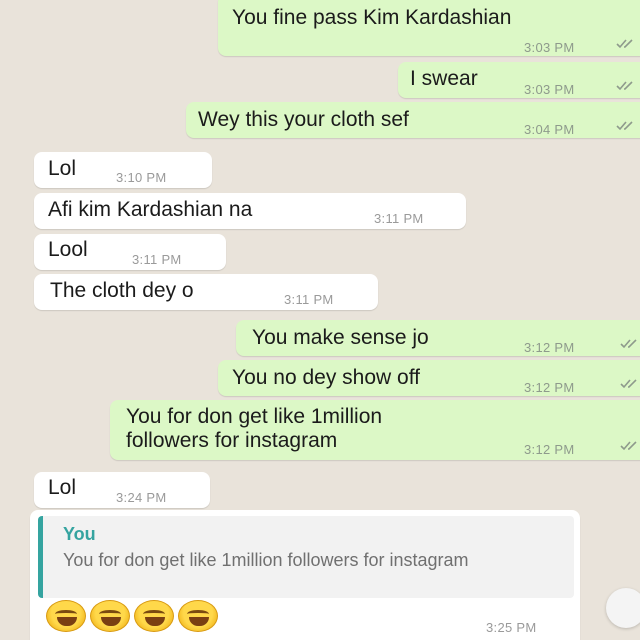 This screenshot has width=640, height=640. I want to click on message-text: You fine pass Kim Kardashian, so click(372, 17).